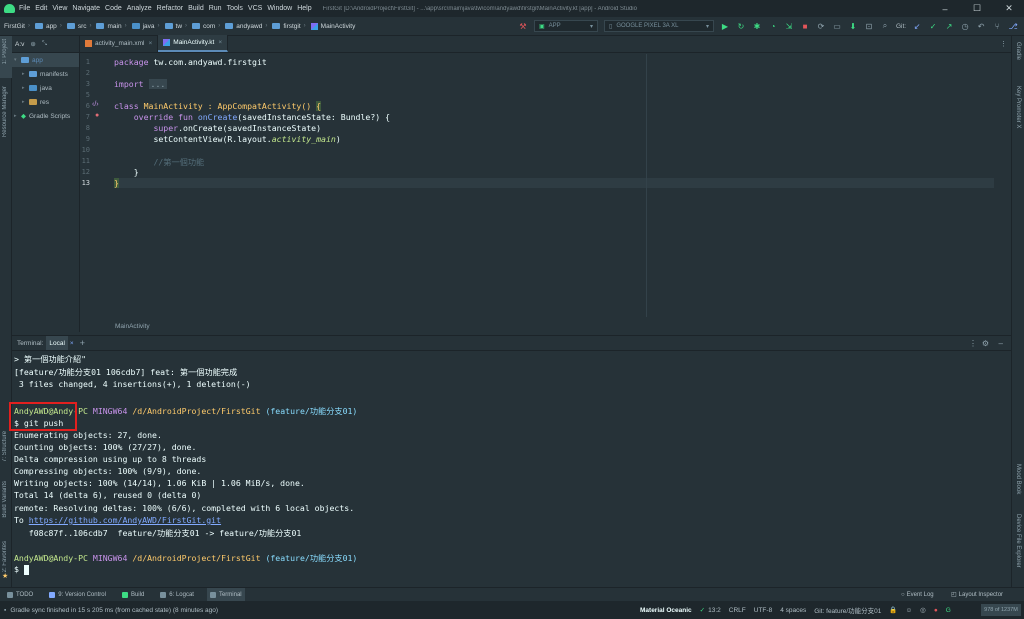 Image resolution: width=1024 pixels, height=619 pixels. Describe the element at coordinates (193, 43) in the screenshot. I see `tab-mainactivity-kt: MainActivity.kt ×` at that location.